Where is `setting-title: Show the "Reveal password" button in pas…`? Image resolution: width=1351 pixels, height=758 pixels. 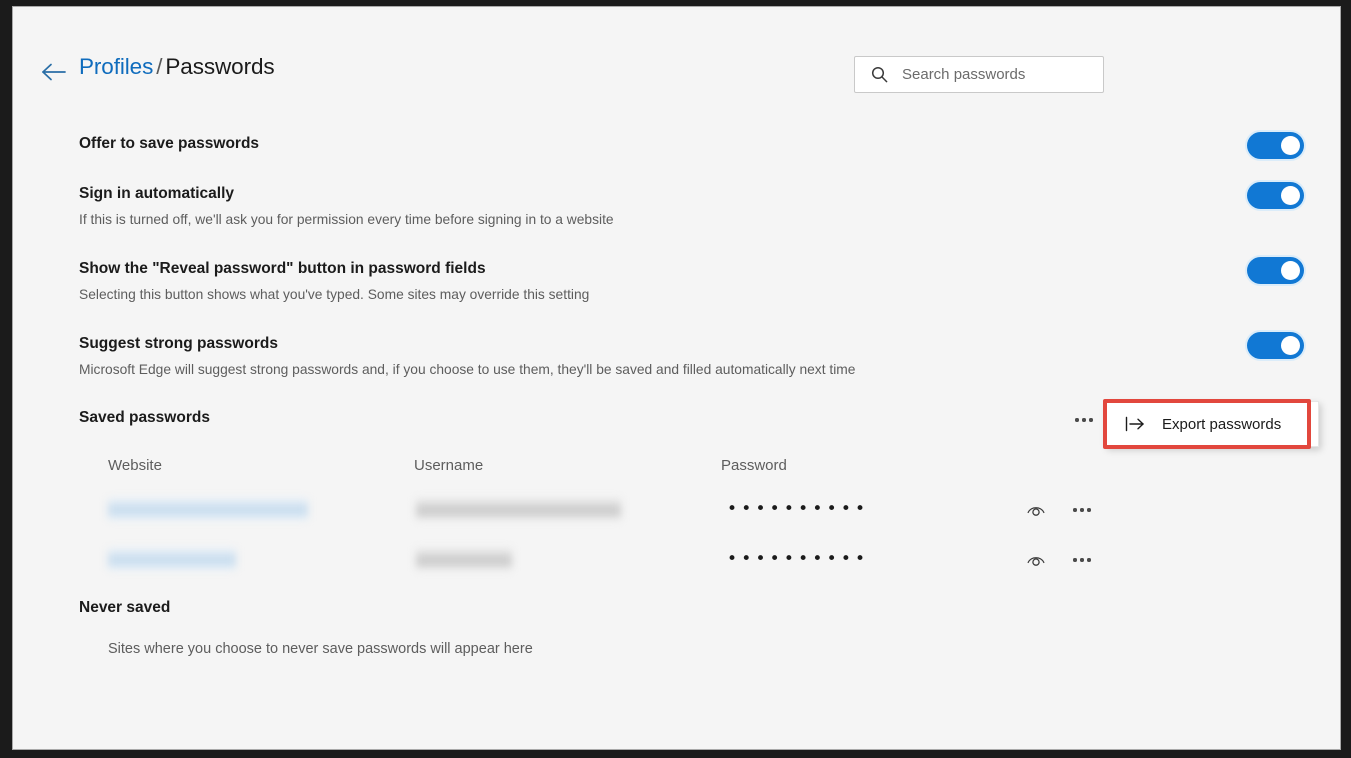
setting-title: Show the "Reveal password" button in pas… is located at coordinates (282, 268).